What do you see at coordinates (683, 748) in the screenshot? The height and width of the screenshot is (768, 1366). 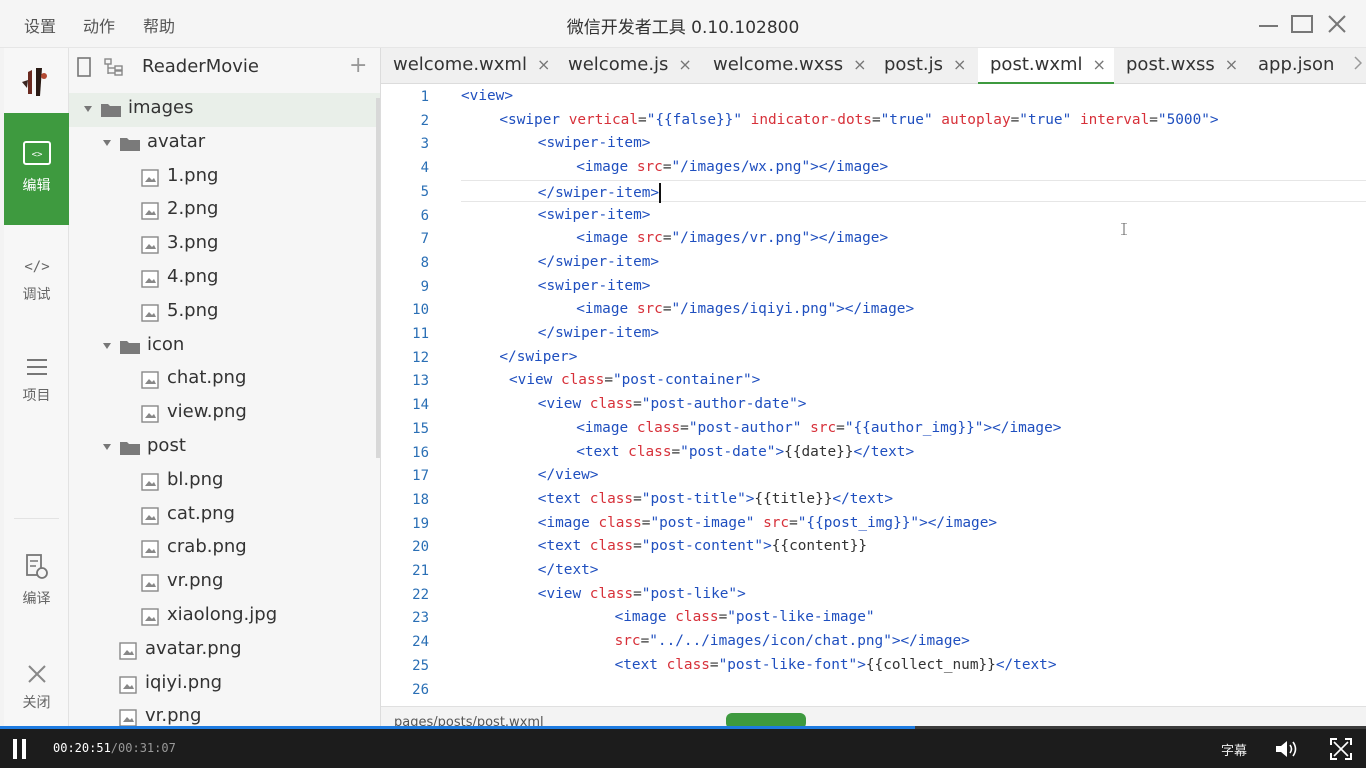 I see `video-controls: 00:20:51/00:31:07 字幕` at bounding box center [683, 748].